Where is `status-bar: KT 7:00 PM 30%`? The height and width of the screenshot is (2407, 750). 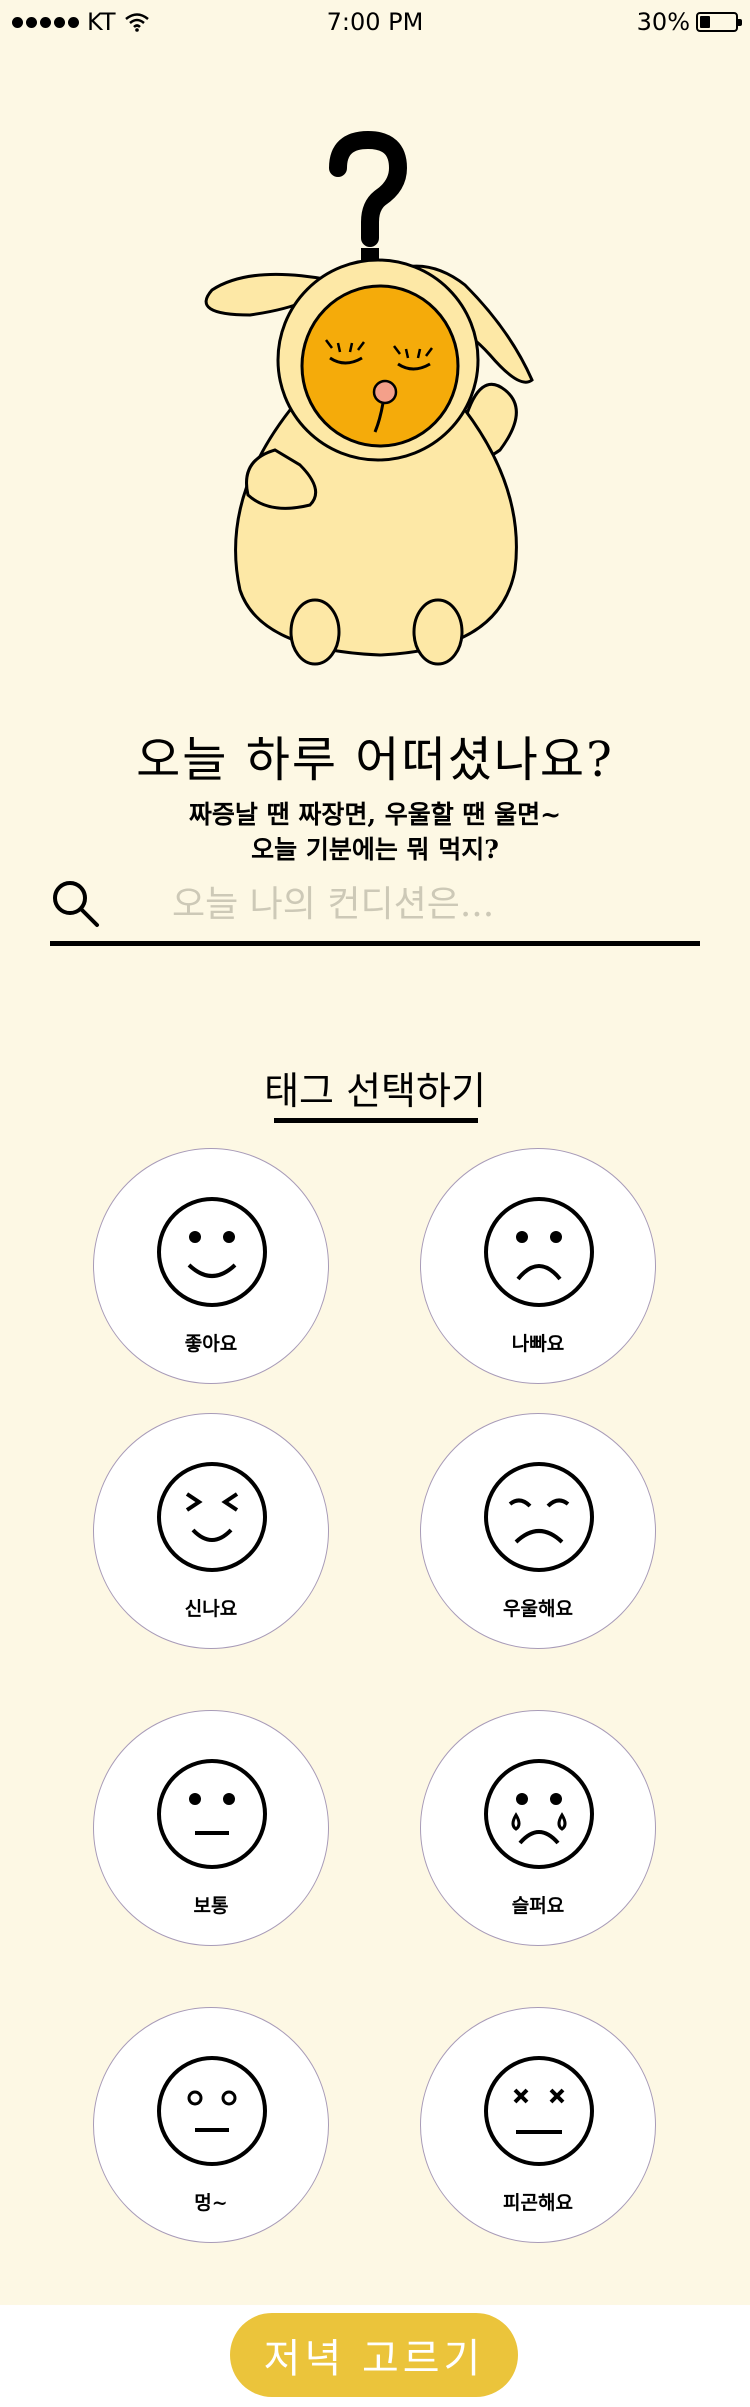
status-bar: KT 7:00 PM 30% is located at coordinates (375, 22).